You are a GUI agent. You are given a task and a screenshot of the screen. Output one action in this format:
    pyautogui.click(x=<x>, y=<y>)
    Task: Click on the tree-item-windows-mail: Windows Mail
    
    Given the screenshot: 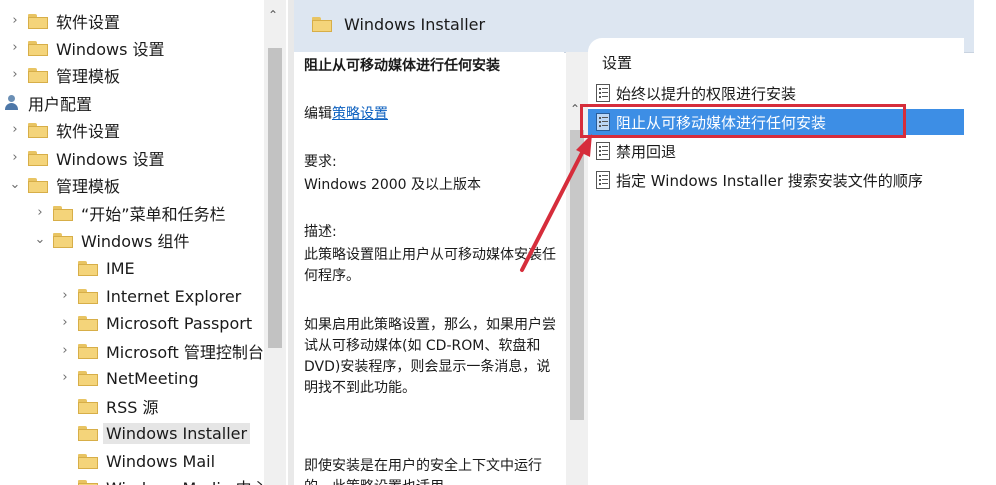 What is the action you would take?
    pyautogui.click(x=136, y=461)
    